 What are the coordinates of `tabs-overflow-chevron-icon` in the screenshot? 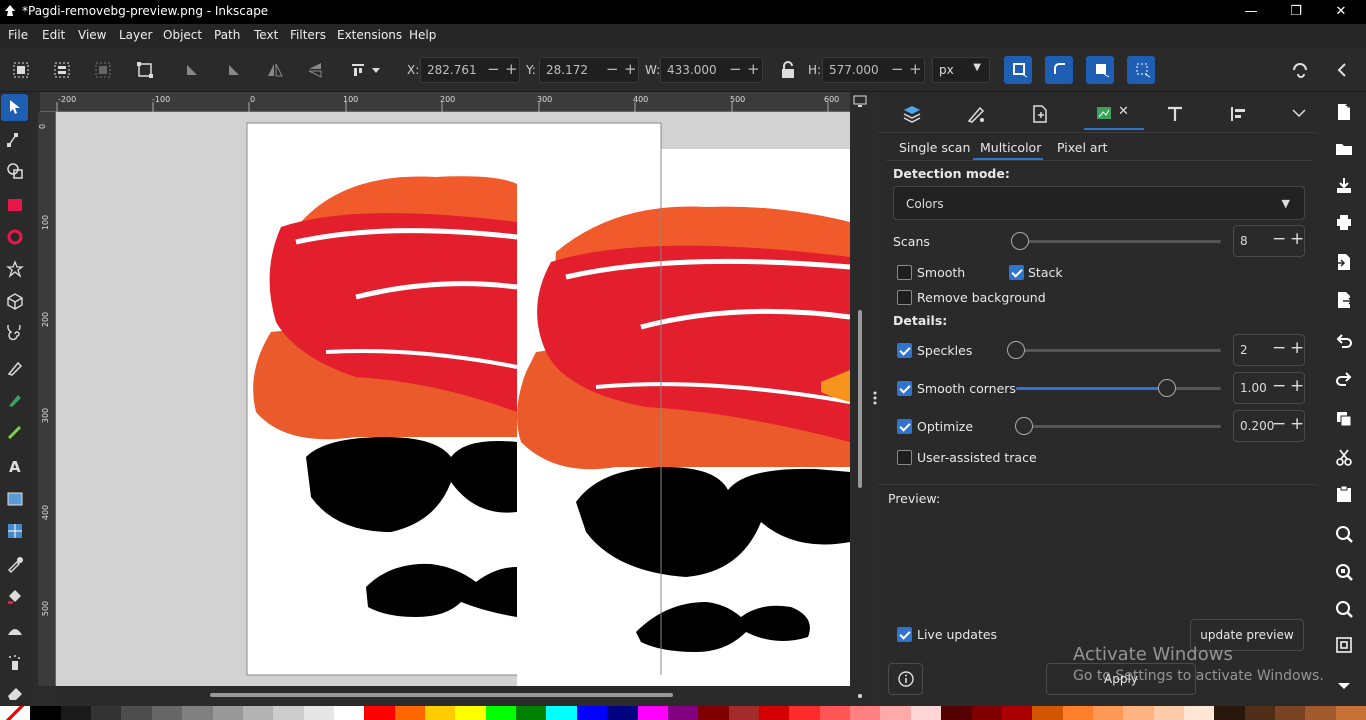 It's located at (1299, 113).